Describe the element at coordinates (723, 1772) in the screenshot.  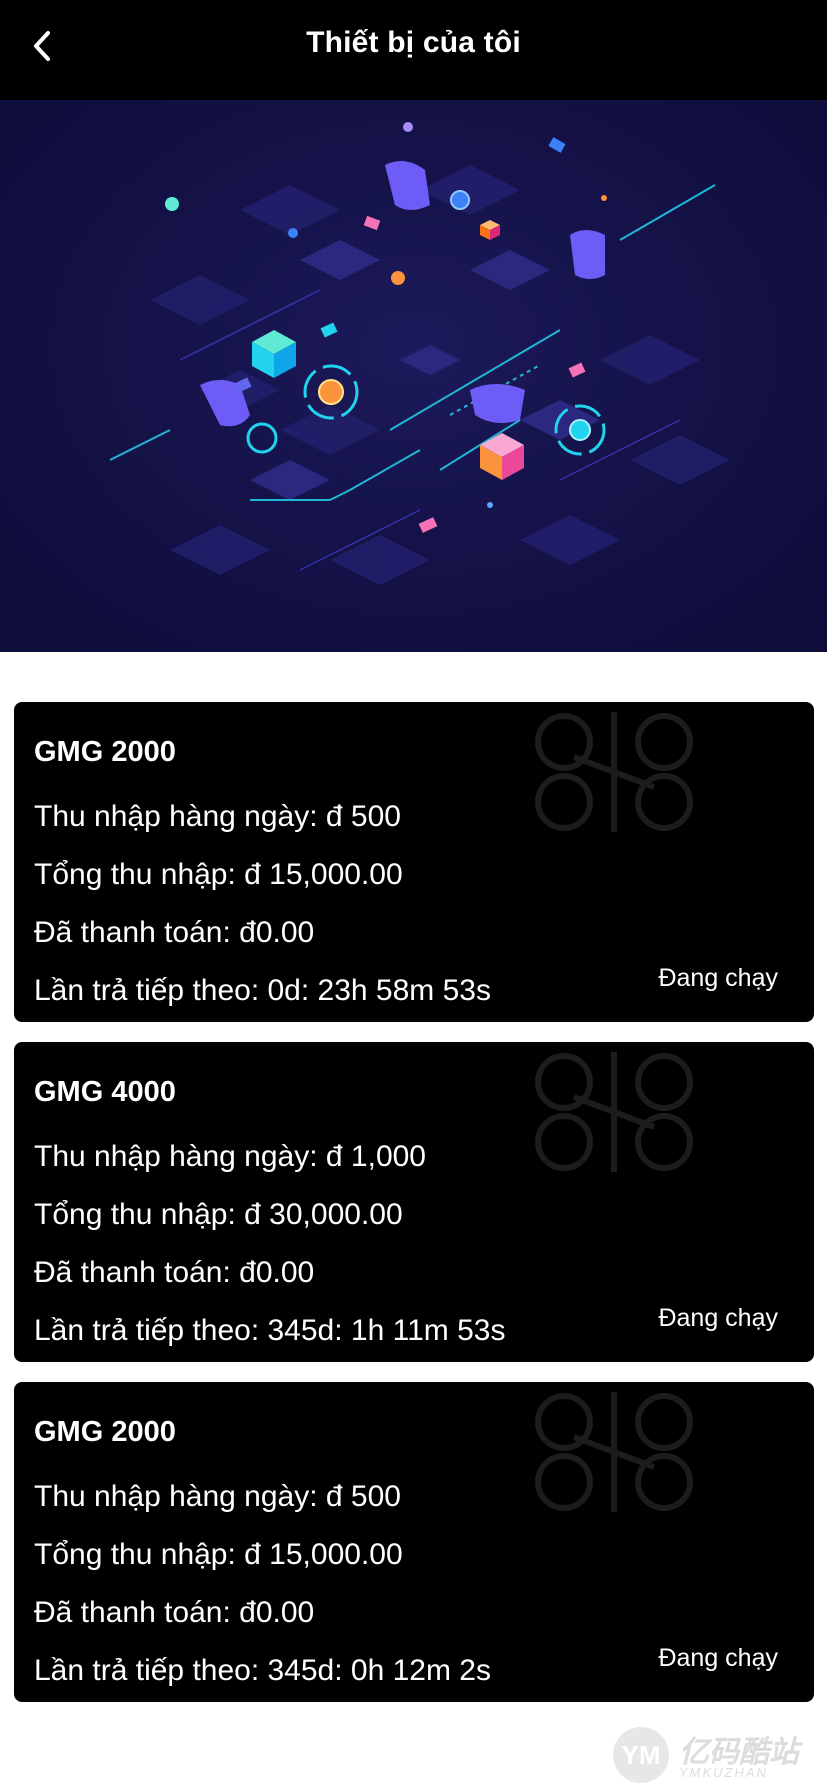
I see `watermark-subtext: YMKUZHAN` at that location.